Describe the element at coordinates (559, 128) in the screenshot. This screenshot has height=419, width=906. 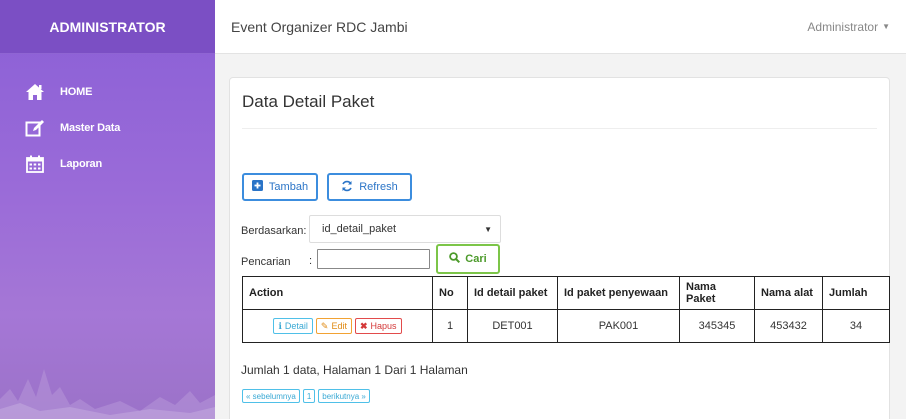
I see `divider` at that location.